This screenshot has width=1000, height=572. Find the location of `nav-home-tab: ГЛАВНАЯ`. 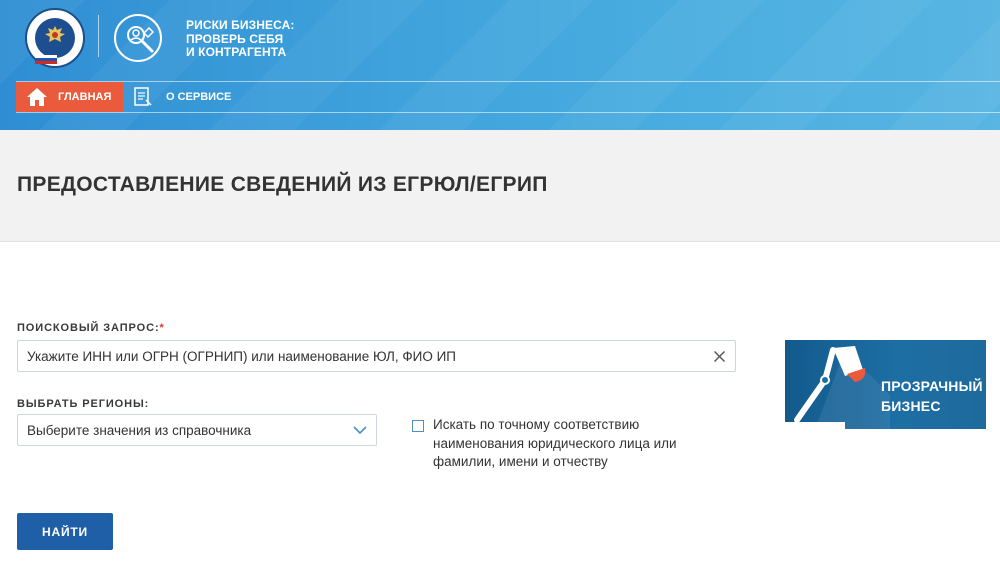

nav-home-tab: ГЛАВНАЯ is located at coordinates (69, 97).